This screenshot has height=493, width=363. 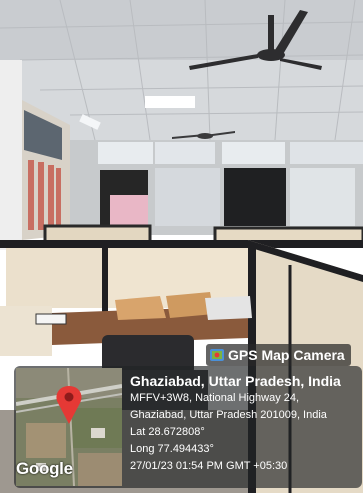 What do you see at coordinates (286, 355) in the screenshot?
I see `badge-label: GPS Map Camera` at bounding box center [286, 355].